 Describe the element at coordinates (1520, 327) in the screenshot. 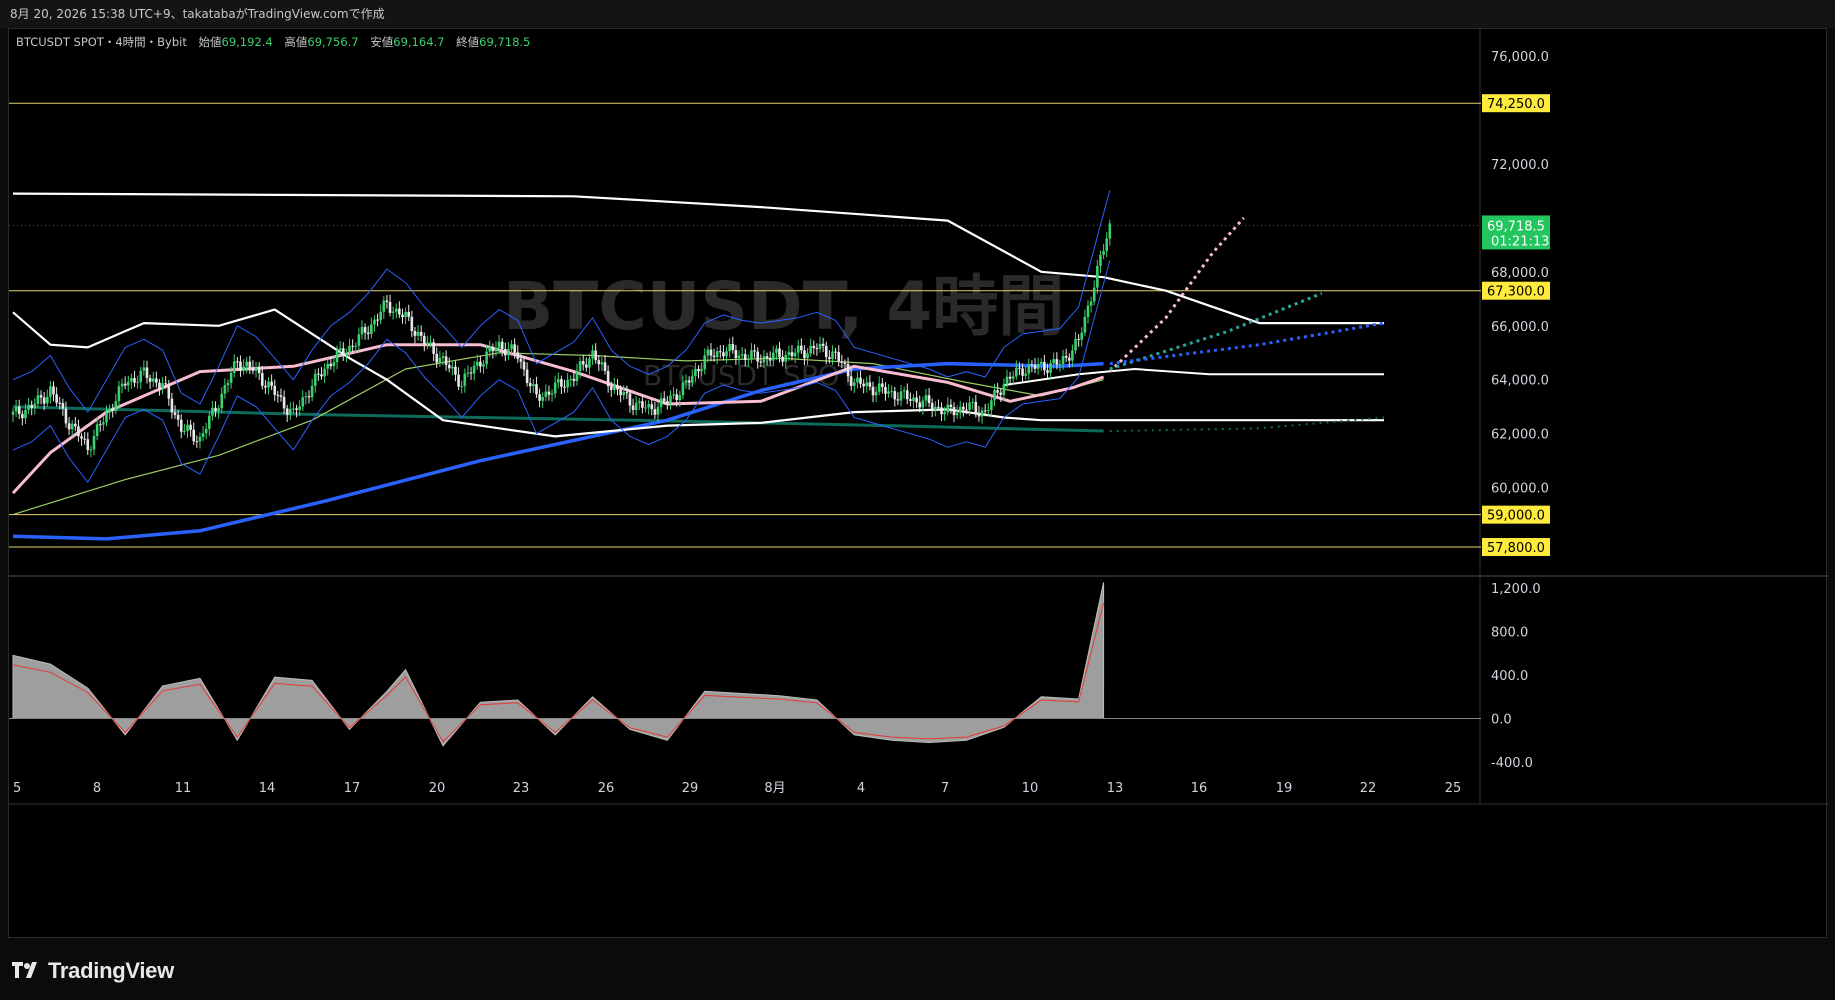

I see `price-tick-label: 66,000.0` at that location.